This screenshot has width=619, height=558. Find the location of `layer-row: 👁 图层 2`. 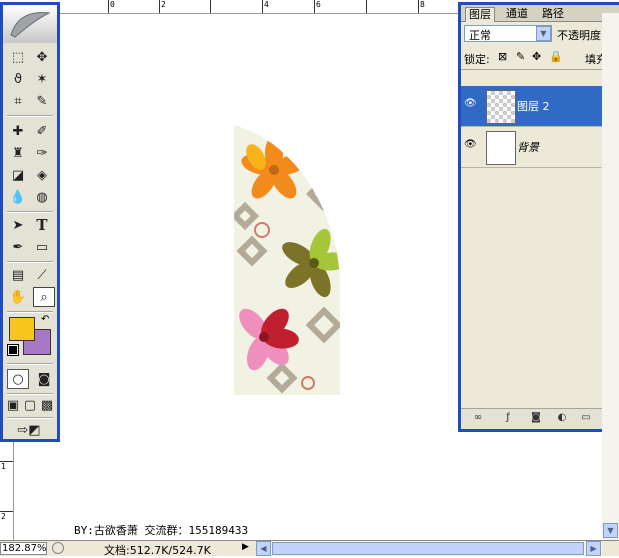

layer-row: 👁 图层 2 is located at coordinates (540, 106).